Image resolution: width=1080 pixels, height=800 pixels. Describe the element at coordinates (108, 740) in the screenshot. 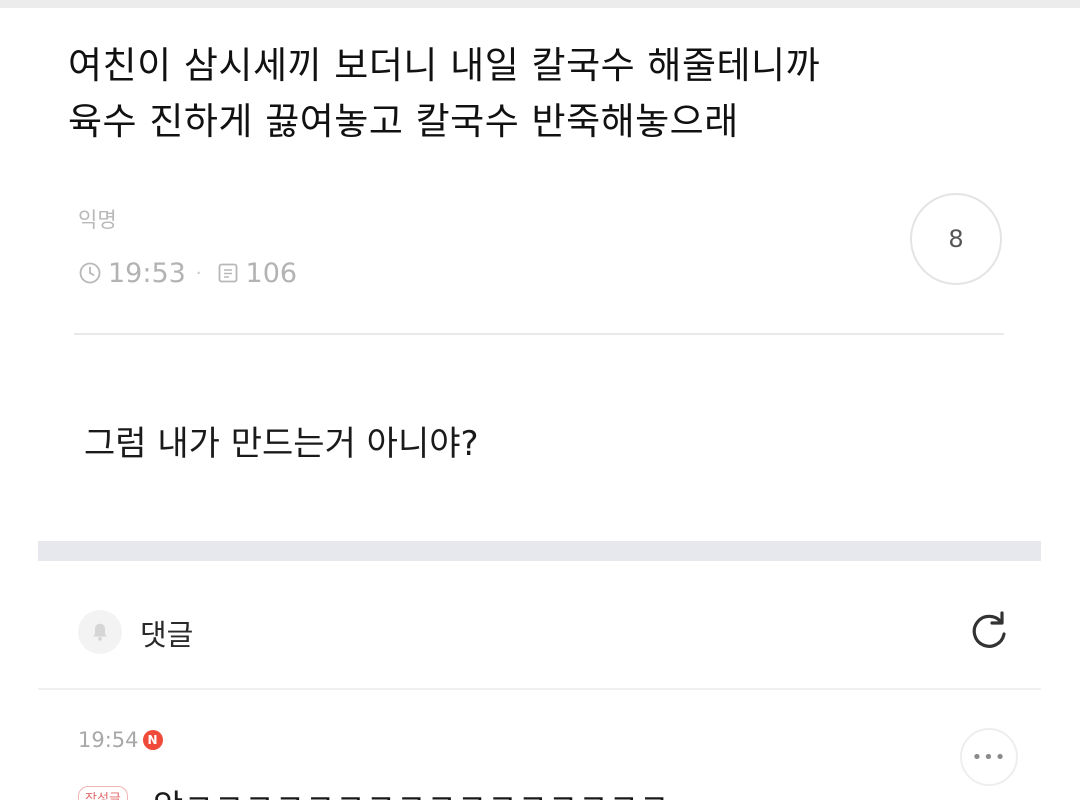

I see `comment-time: 19:54` at that location.